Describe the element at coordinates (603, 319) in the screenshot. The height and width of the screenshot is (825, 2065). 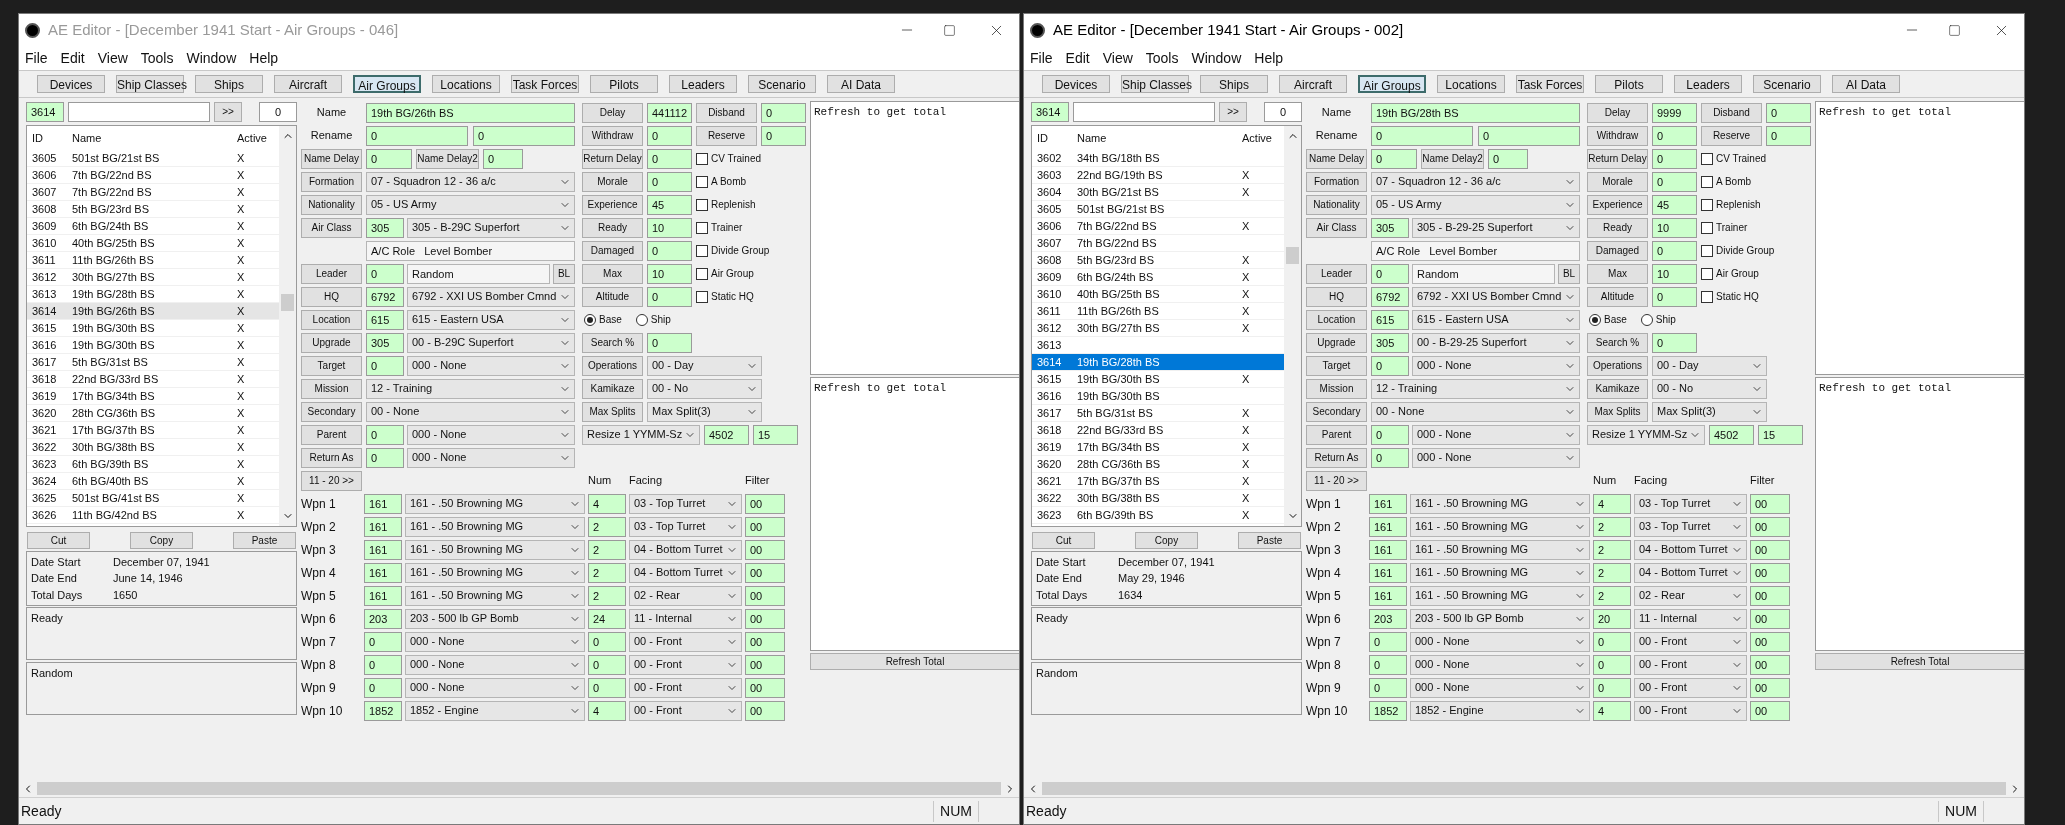
I see `radio-button: Base` at that location.